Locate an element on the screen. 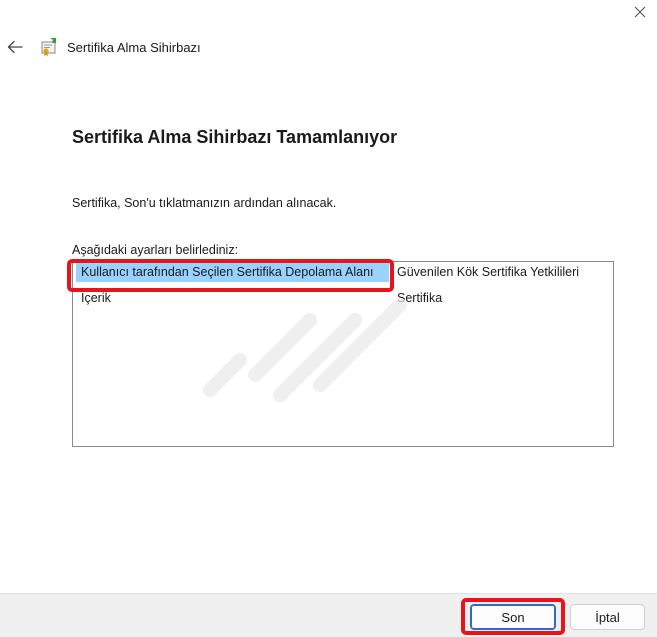 The height and width of the screenshot is (637, 657). cancel-button: İptal is located at coordinates (607, 617).